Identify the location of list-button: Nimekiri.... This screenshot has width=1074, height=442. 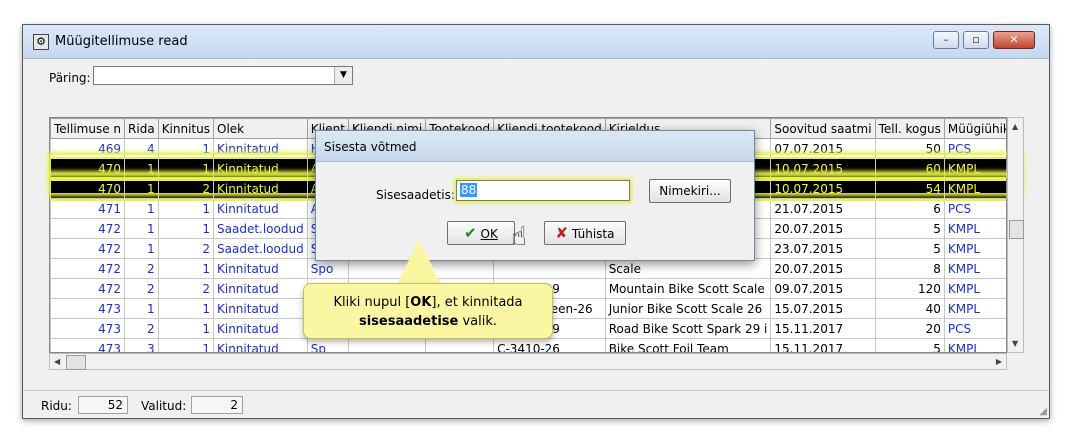
(690, 191).